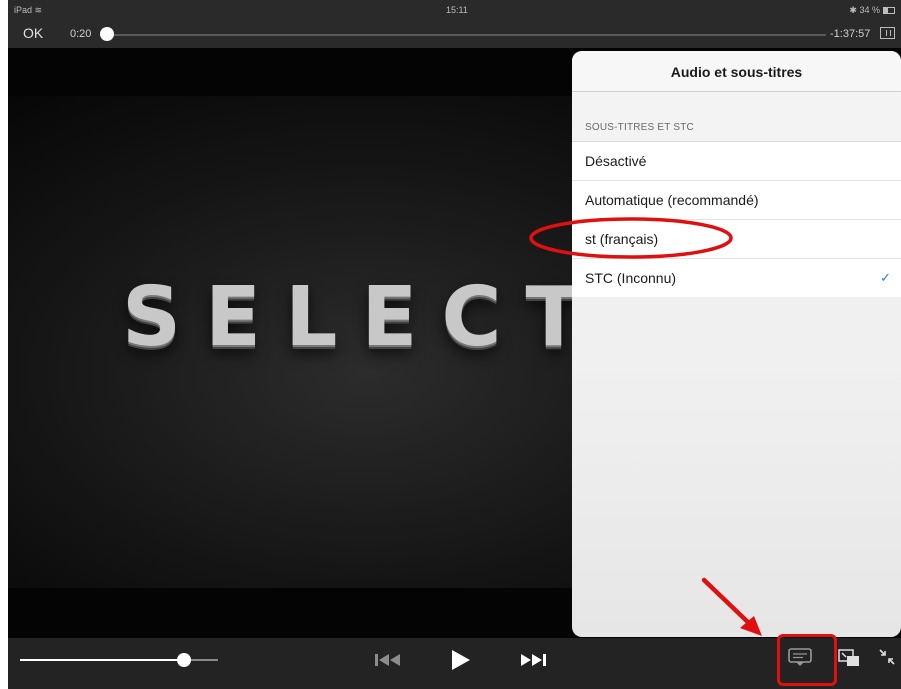  Describe the element at coordinates (885, 277) in the screenshot. I see `checkmark-icon: ✓` at that location.